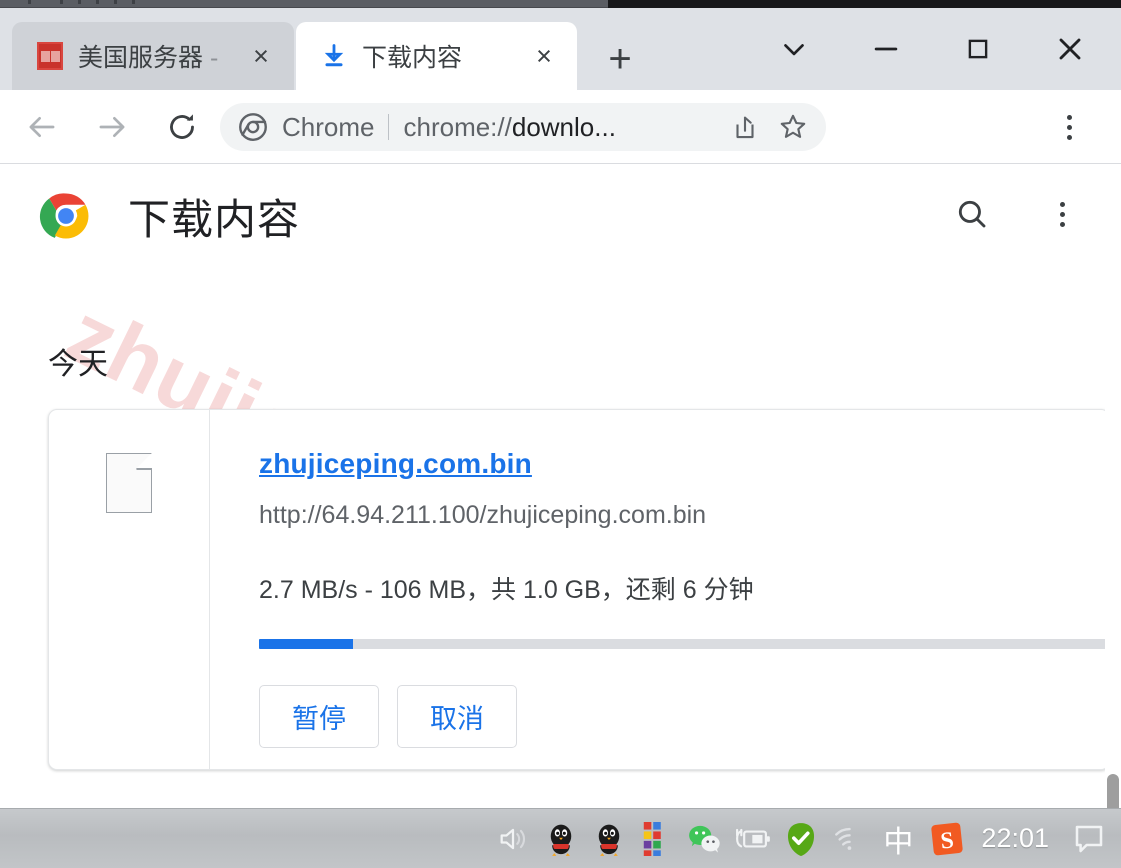 The height and width of the screenshot is (868, 1121). What do you see at coordinates (978, 49) in the screenshot?
I see `maximize-button` at bounding box center [978, 49].